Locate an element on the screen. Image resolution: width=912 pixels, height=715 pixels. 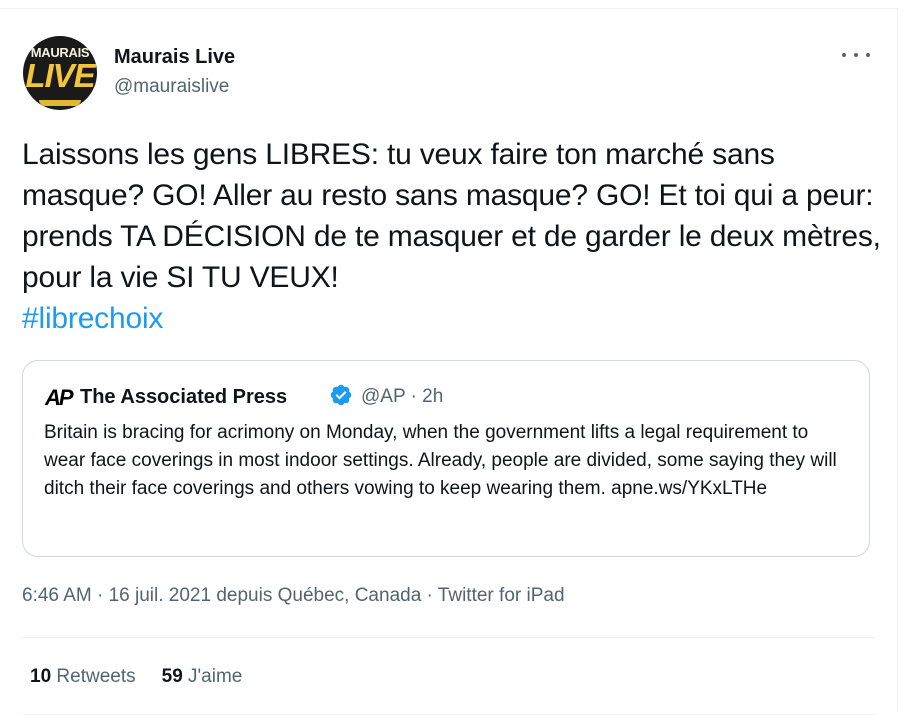
divider is located at coordinates (448, 637).